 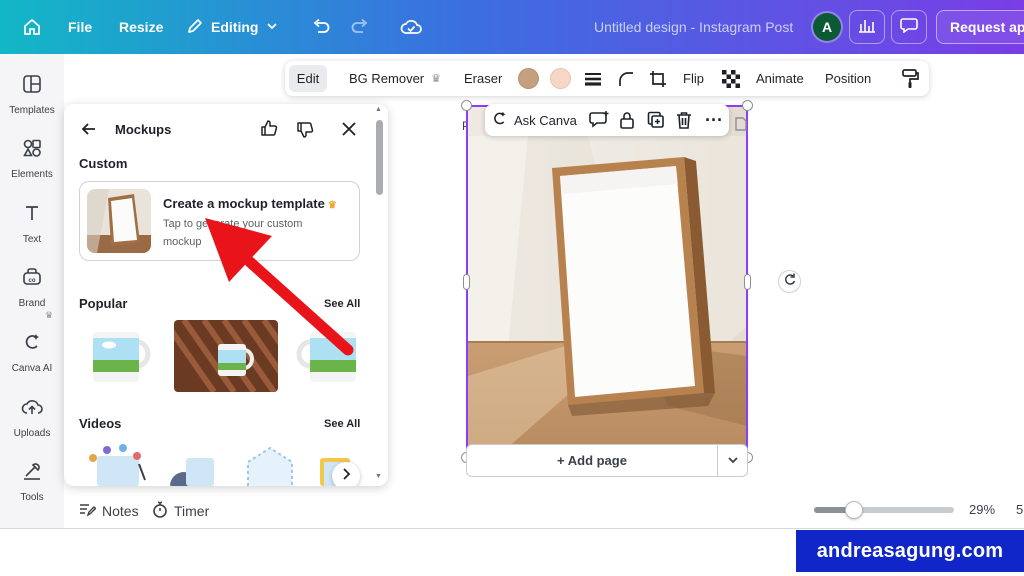 What do you see at coordinates (32, 433) in the screenshot?
I see `rail-label: Uploads` at bounding box center [32, 433].